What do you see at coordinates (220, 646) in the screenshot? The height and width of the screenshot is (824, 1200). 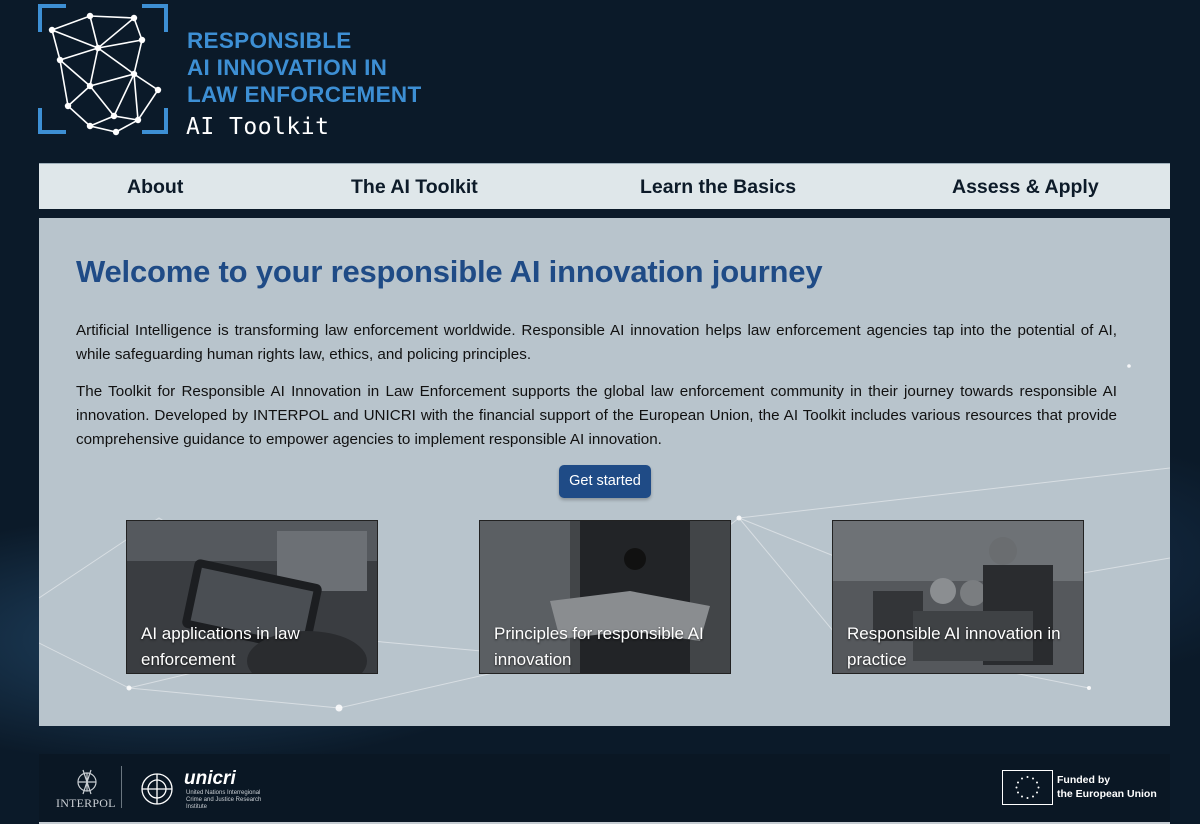 I see `card-label: AI applications in law enforcement` at bounding box center [220, 646].